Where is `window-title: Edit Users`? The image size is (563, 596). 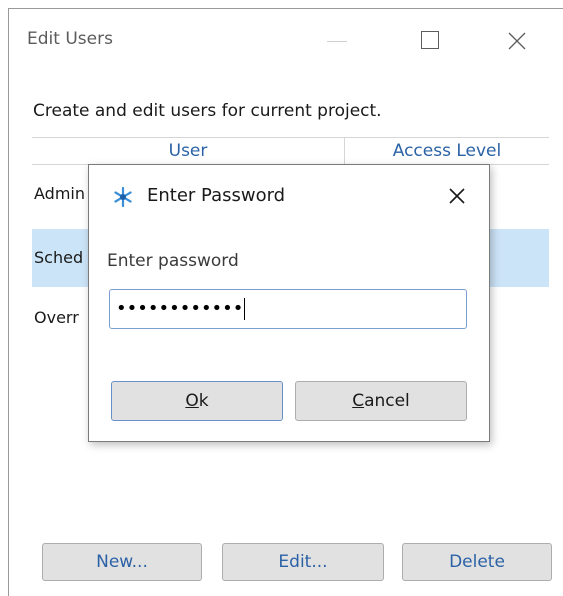
window-title: Edit Users is located at coordinates (70, 39).